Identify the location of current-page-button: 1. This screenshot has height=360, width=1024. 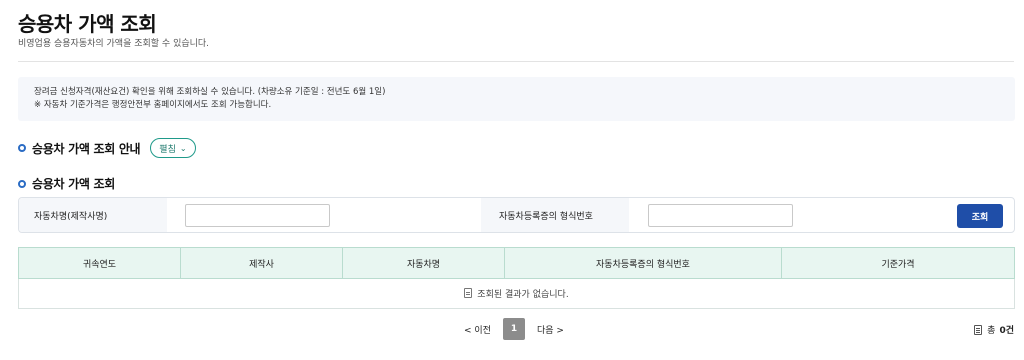
(513, 329).